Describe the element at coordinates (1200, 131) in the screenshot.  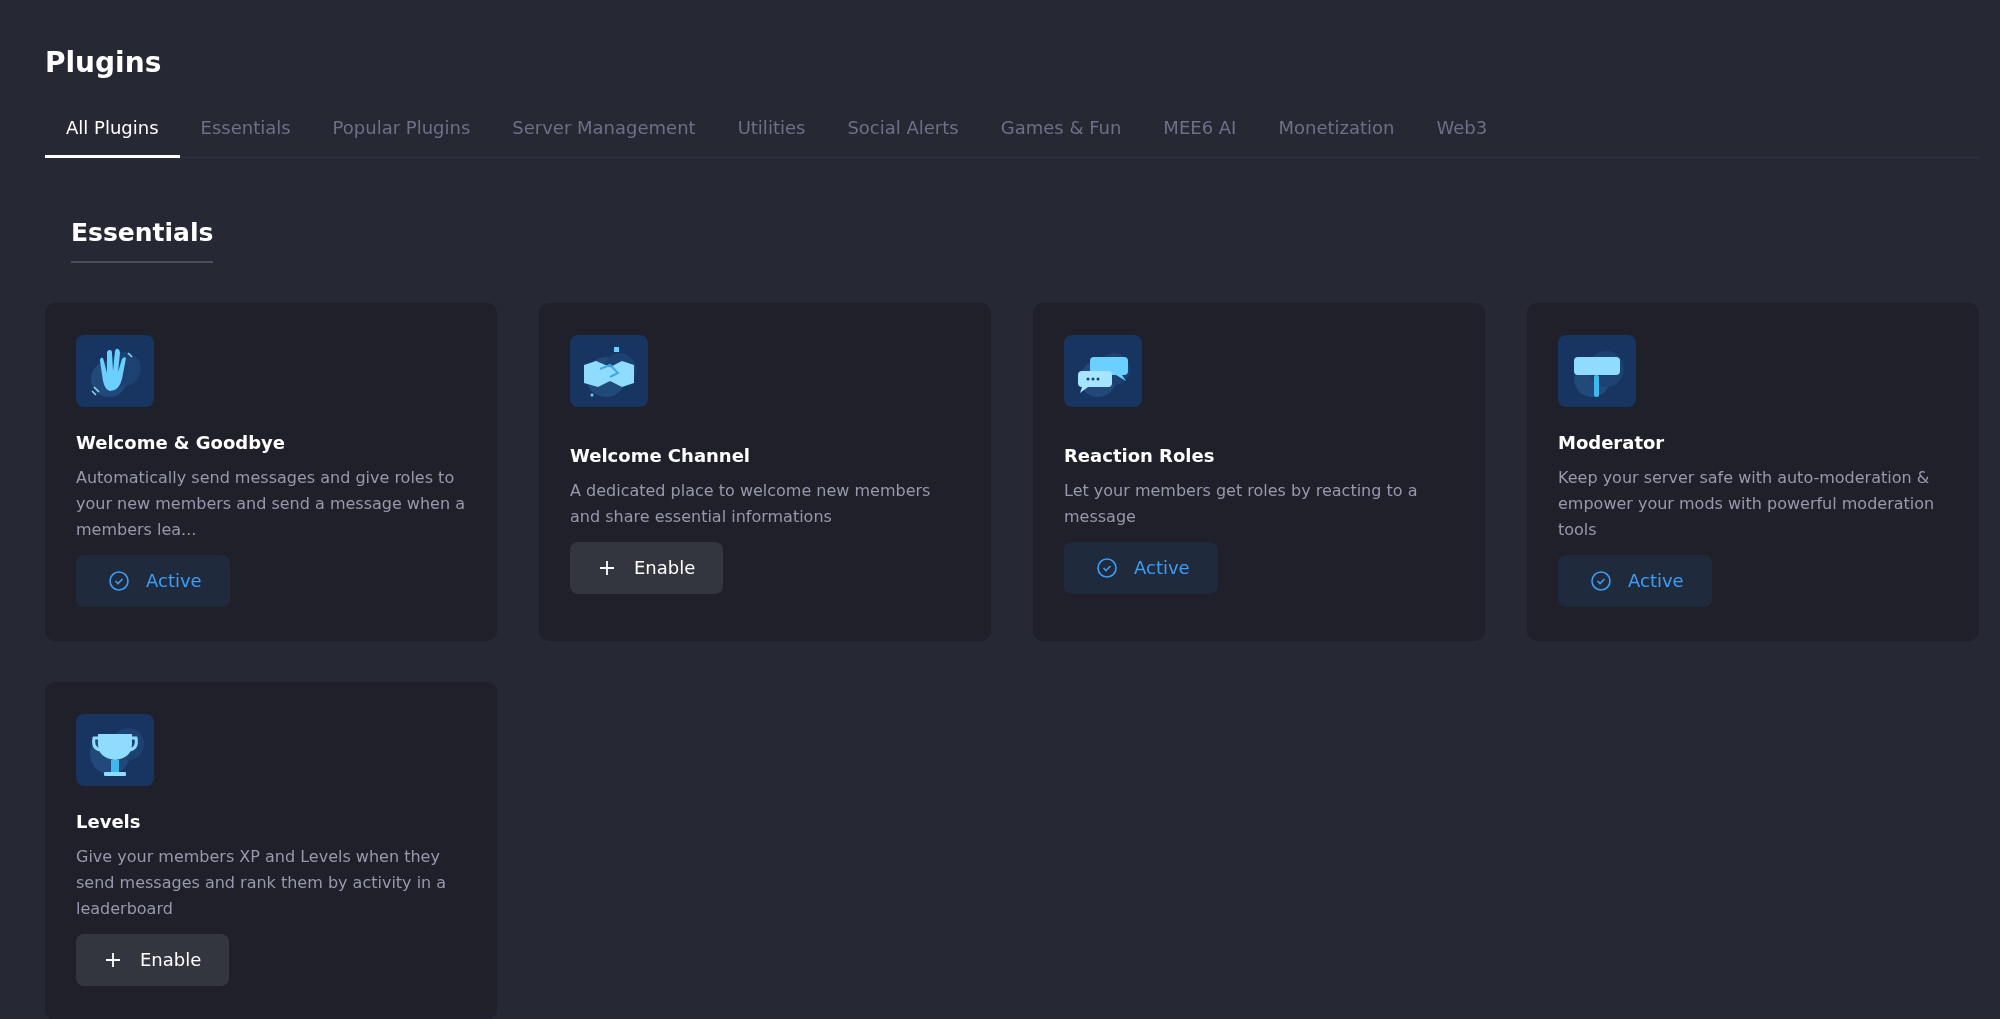
I see `category-tab: MEE6 AI` at that location.